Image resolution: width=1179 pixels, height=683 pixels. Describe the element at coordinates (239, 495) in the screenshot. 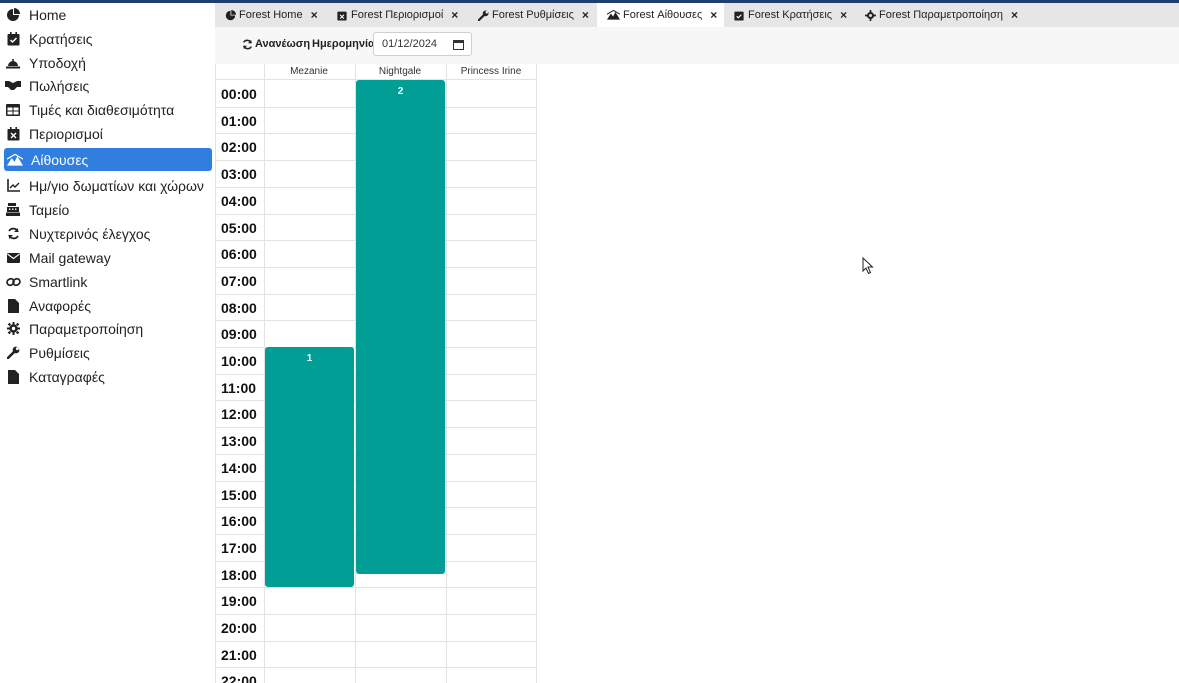

I see `hour-label: 15:00` at that location.